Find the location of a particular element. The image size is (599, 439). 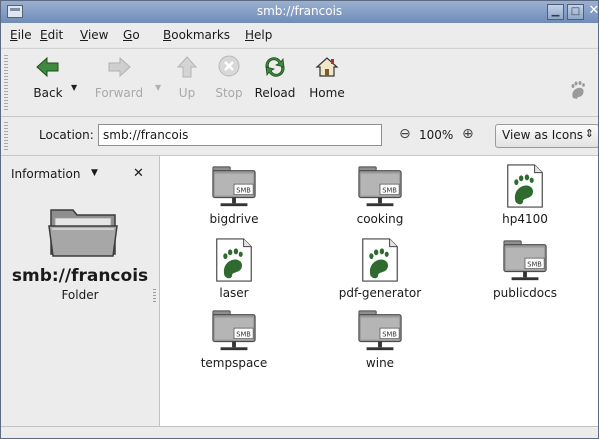

location-label: Location: is located at coordinates (66, 135).